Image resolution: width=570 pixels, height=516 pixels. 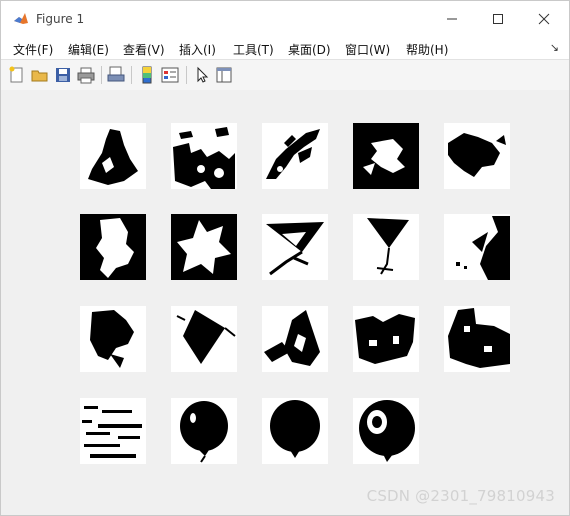 I want to click on open-folder-icon, so click(x=40, y=75).